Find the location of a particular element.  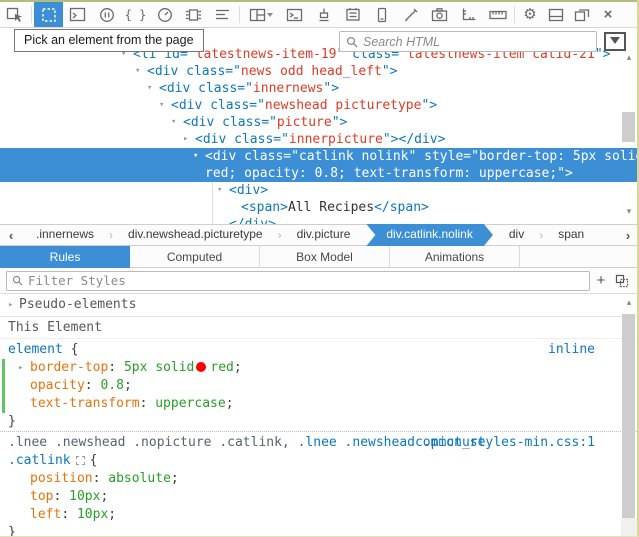

breadcrumb-item--innernews: .innernews is located at coordinates (65, 235).